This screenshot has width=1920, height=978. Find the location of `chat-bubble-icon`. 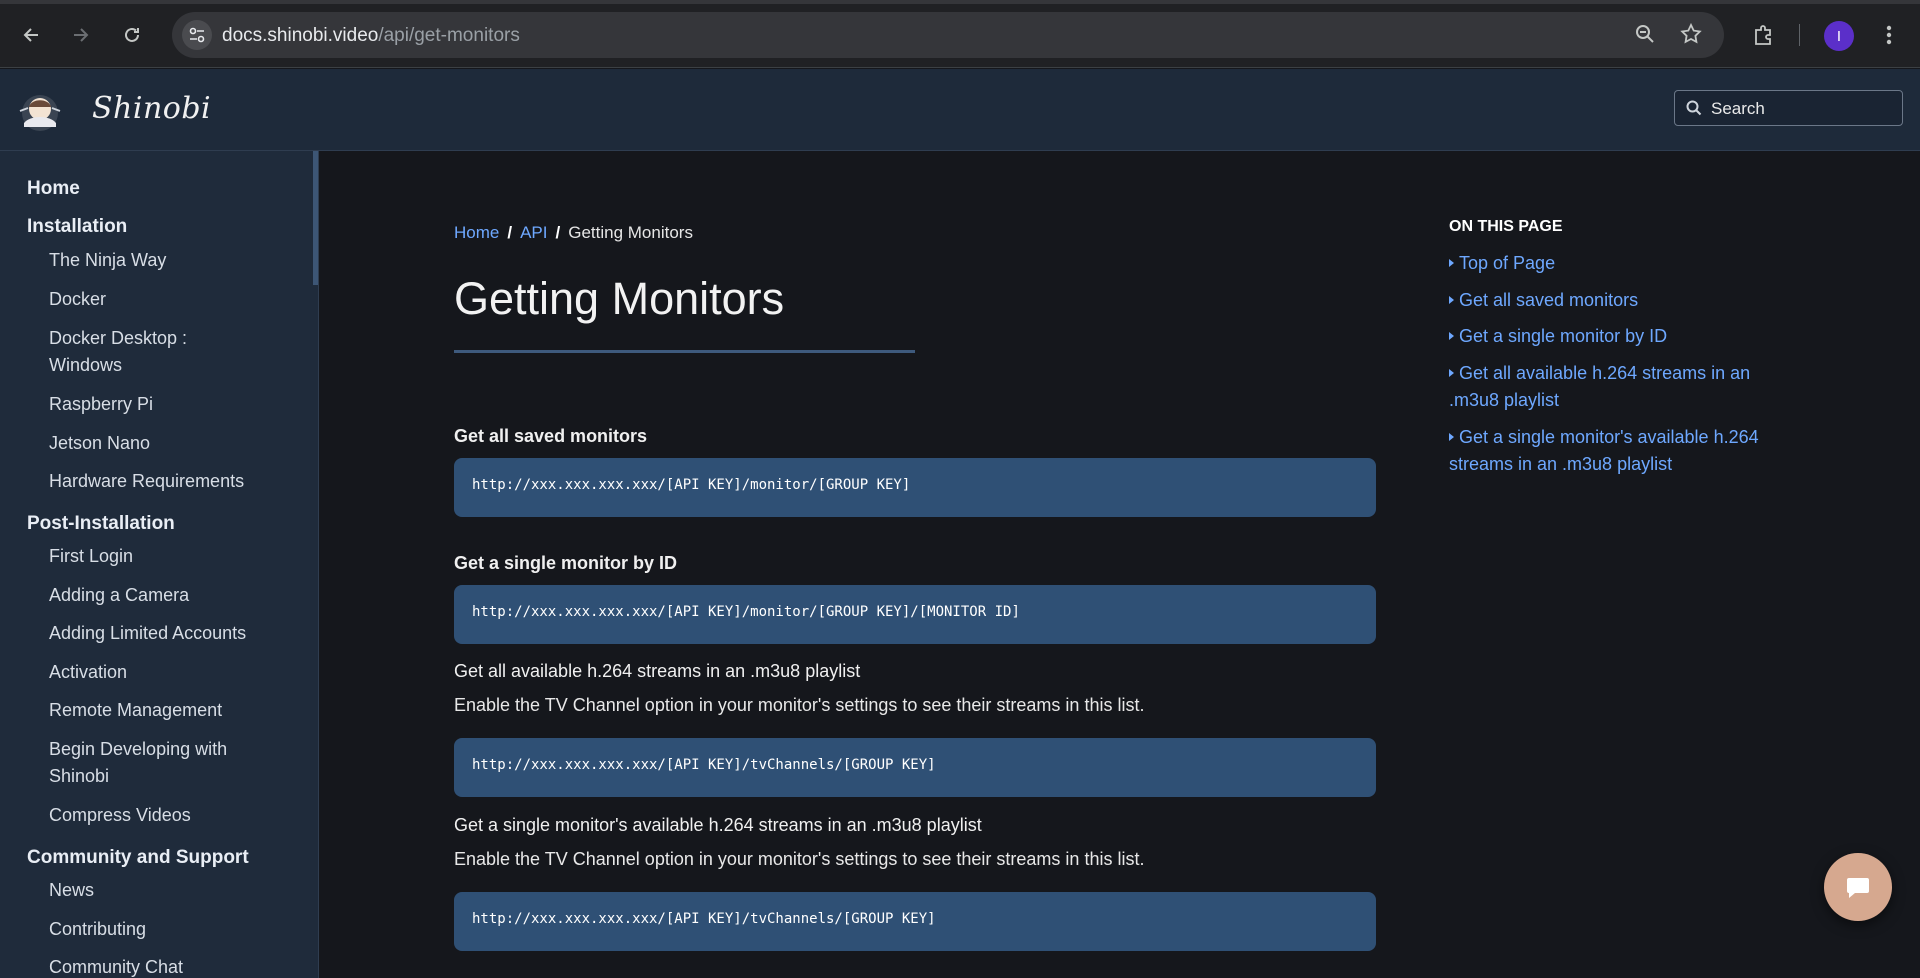

chat-bubble-icon is located at coordinates (1858, 888).